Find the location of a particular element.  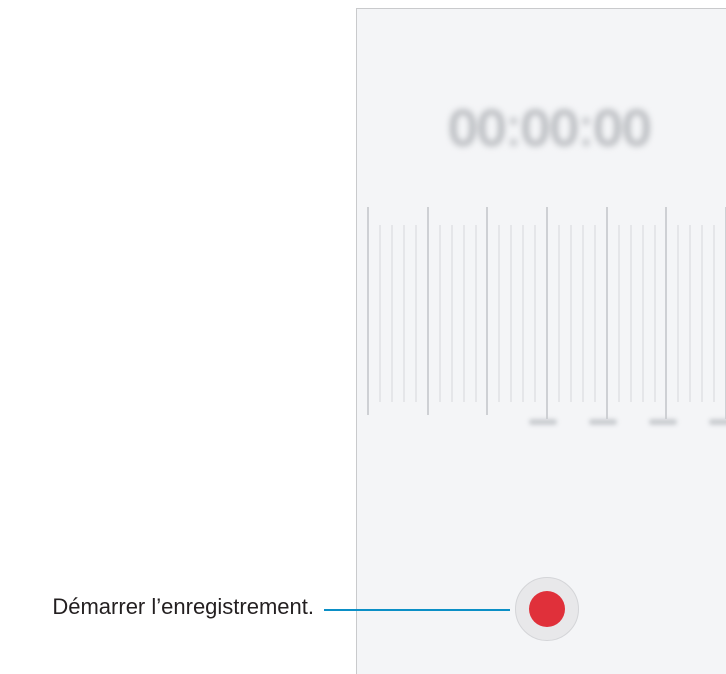

record-icon is located at coordinates (547, 609).